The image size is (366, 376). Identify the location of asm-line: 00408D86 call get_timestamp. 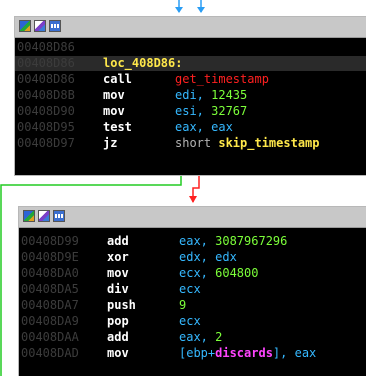
(190, 79).